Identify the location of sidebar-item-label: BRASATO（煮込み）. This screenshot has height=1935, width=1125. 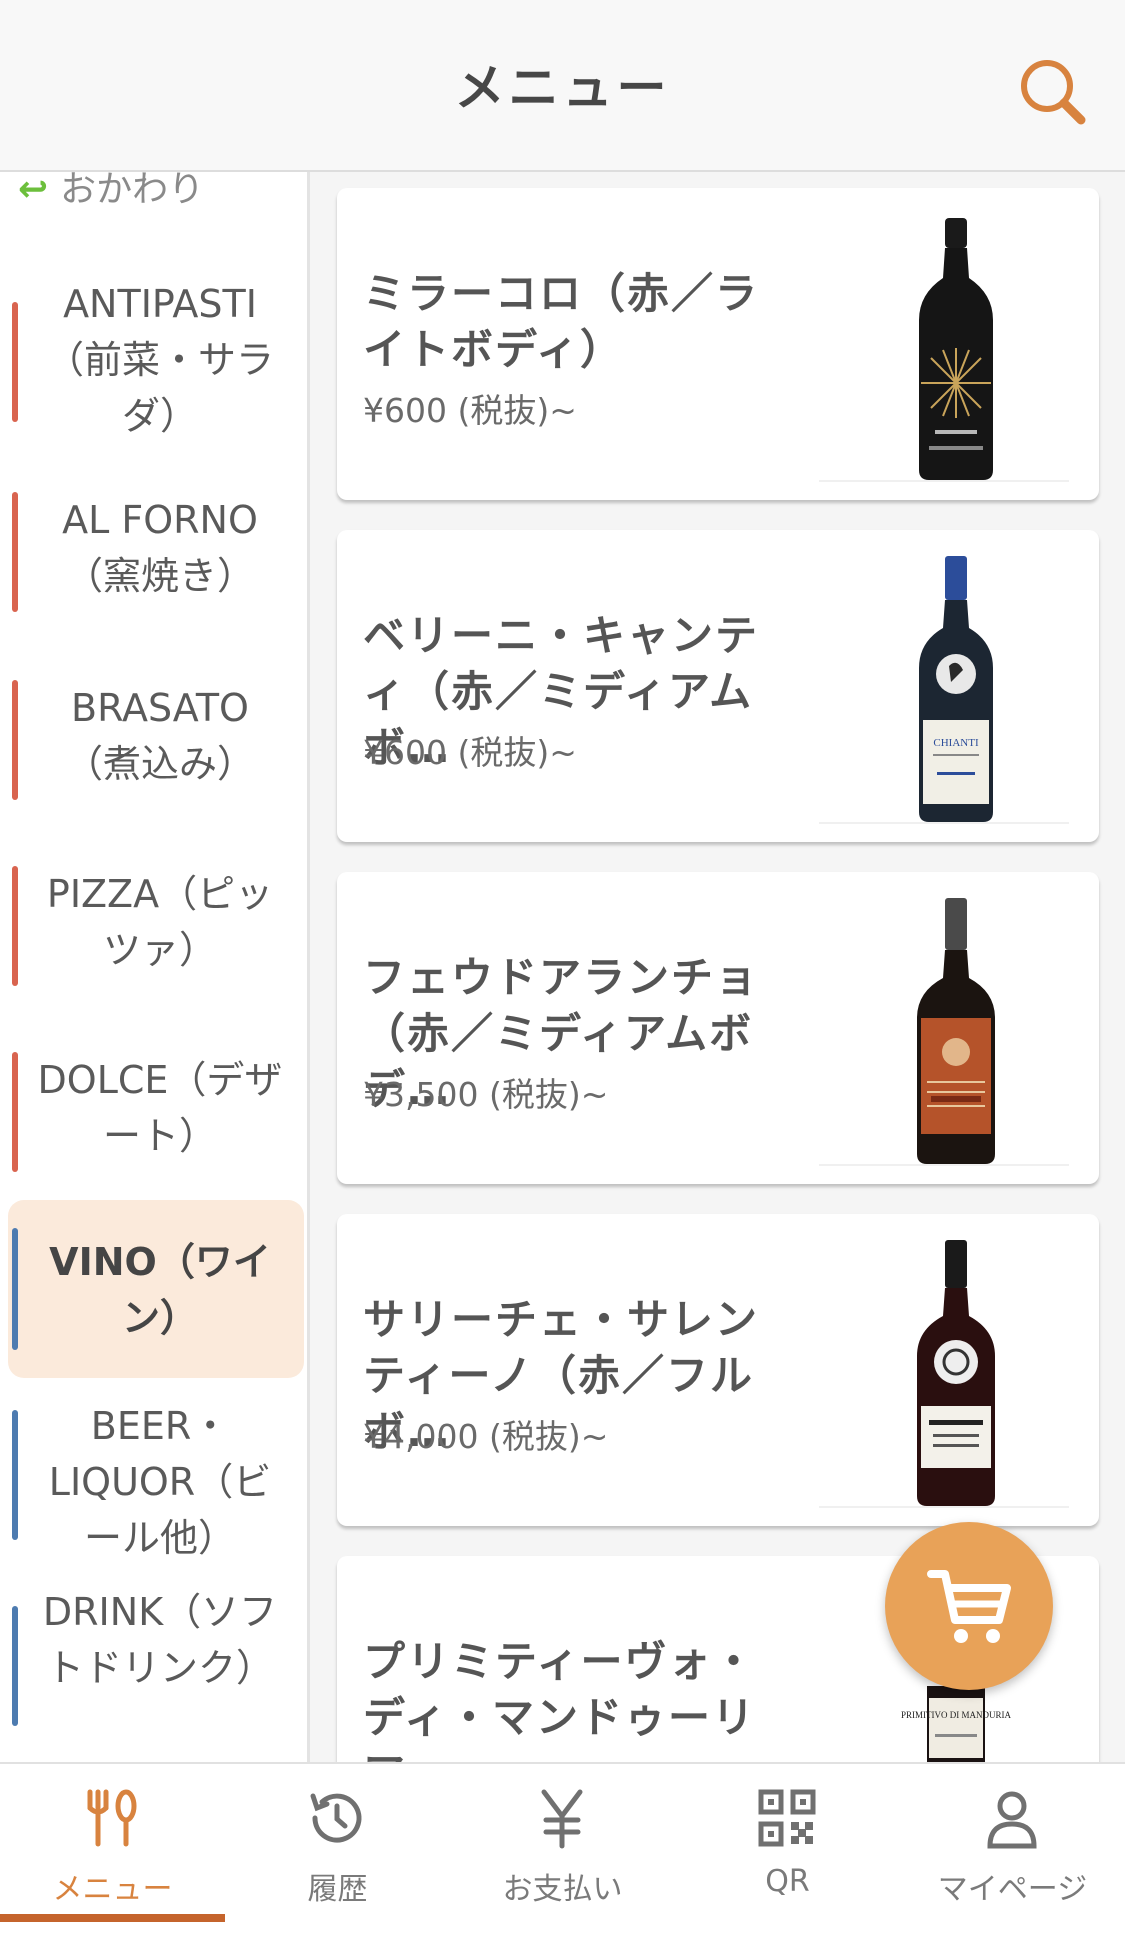
(159, 736).